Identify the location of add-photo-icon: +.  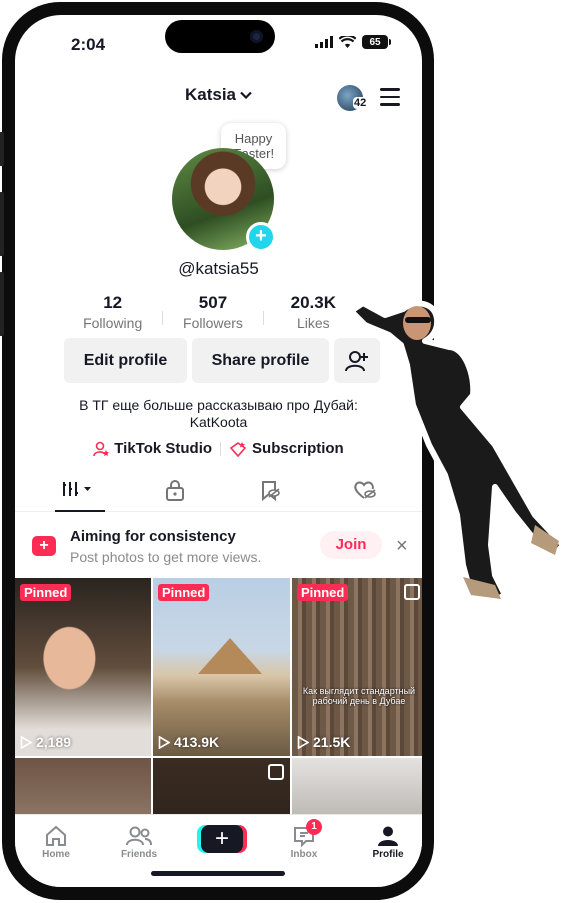
(261, 237).